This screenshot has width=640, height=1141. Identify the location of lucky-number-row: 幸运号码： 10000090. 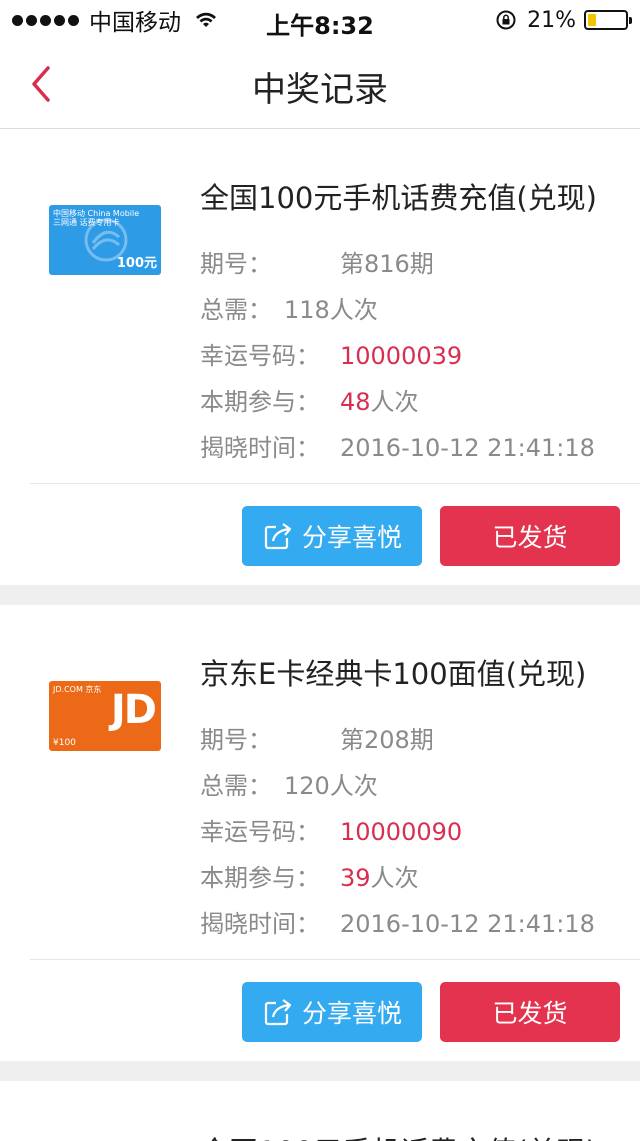
(397, 838).